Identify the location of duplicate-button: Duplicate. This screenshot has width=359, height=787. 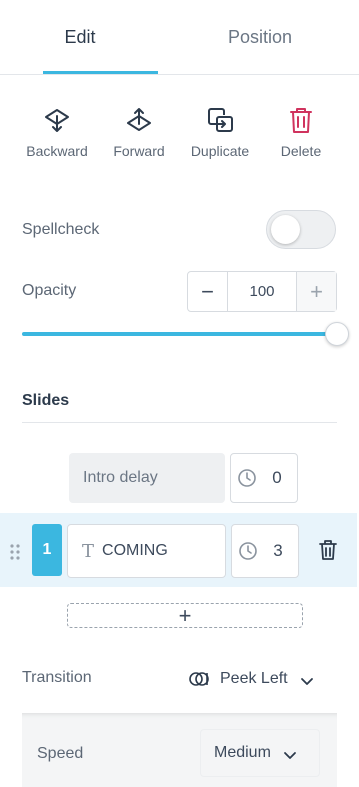
(220, 135).